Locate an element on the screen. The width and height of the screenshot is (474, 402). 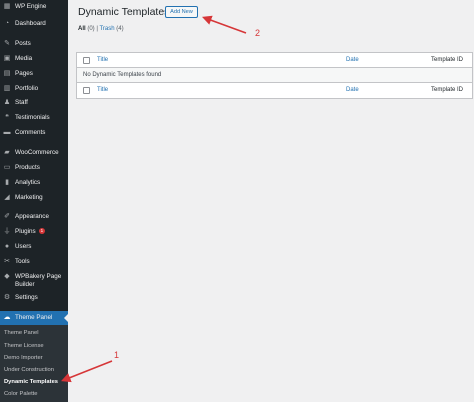
annotation-number-2: 2 is located at coordinates (258, 33).